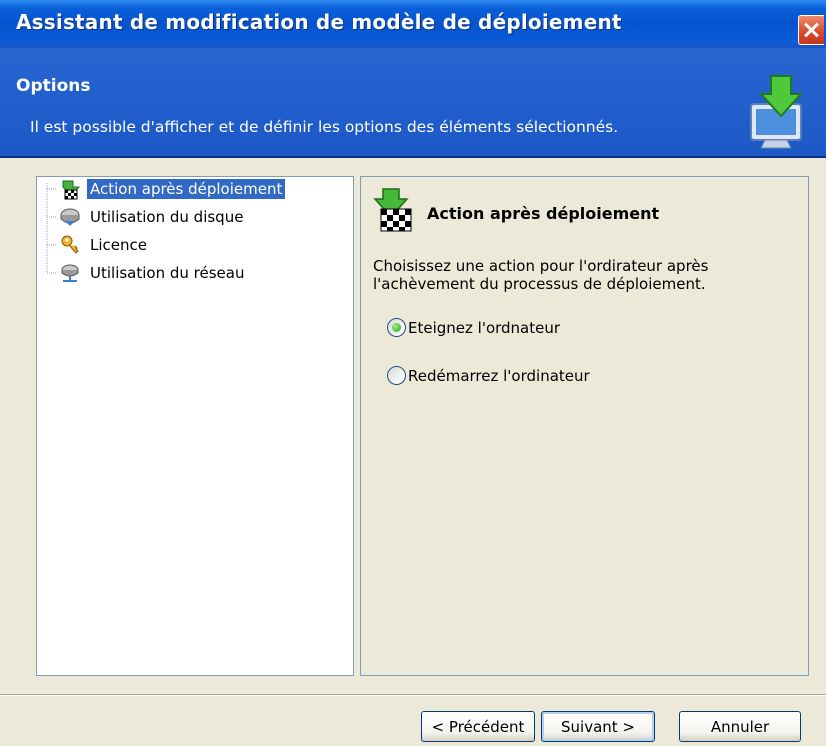  What do you see at coordinates (811, 30) in the screenshot?
I see `close-button` at bounding box center [811, 30].